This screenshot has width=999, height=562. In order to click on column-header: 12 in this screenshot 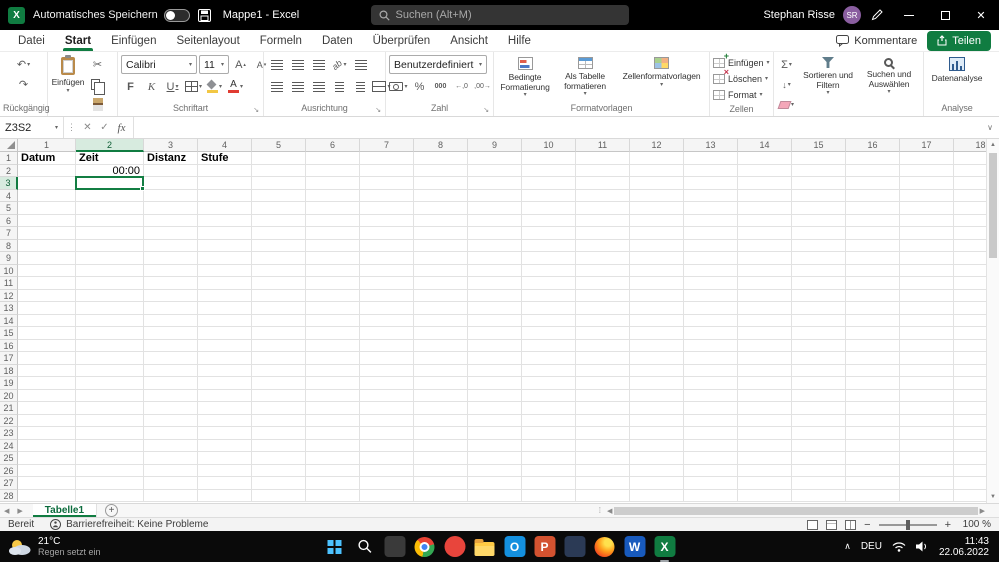, I will do `click(657, 145)`.